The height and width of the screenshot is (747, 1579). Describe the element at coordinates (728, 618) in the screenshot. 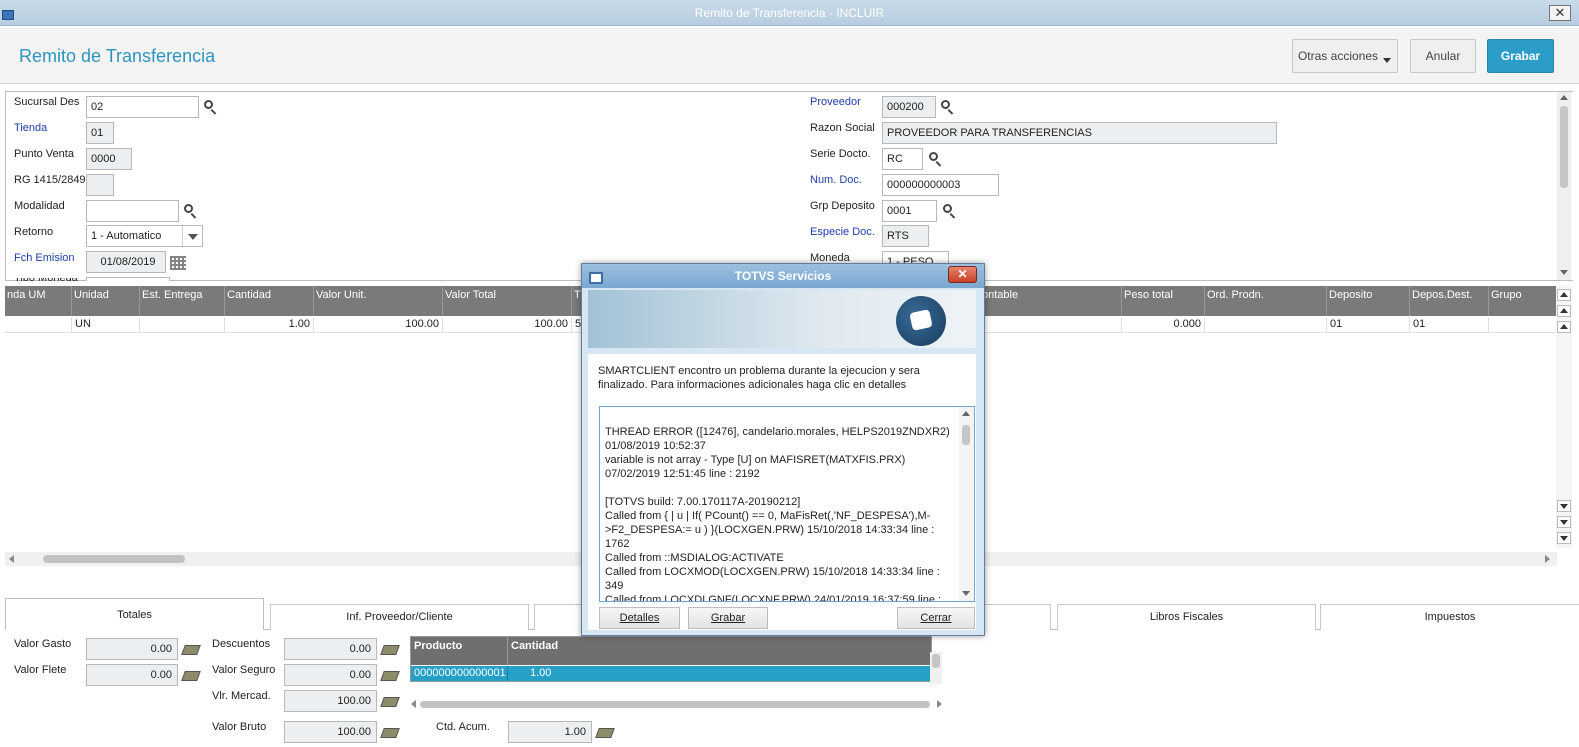

I see `grabar-log-button: Grabar` at that location.